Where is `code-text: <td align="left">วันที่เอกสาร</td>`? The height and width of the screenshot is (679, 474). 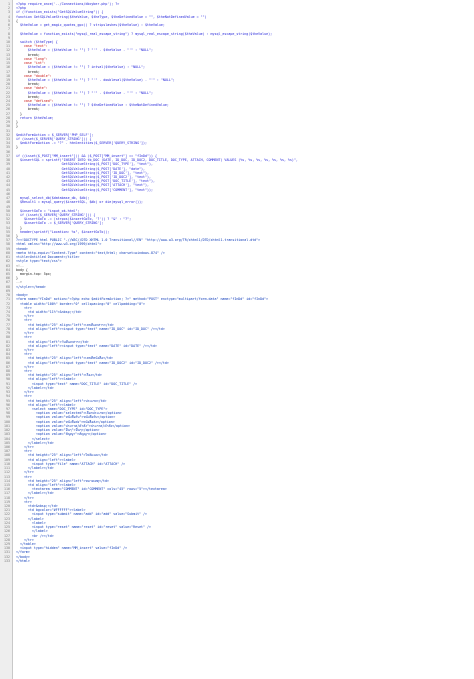 code-text: <td align="left">วันที่เอกสาร</td> is located at coordinates (52, 341).